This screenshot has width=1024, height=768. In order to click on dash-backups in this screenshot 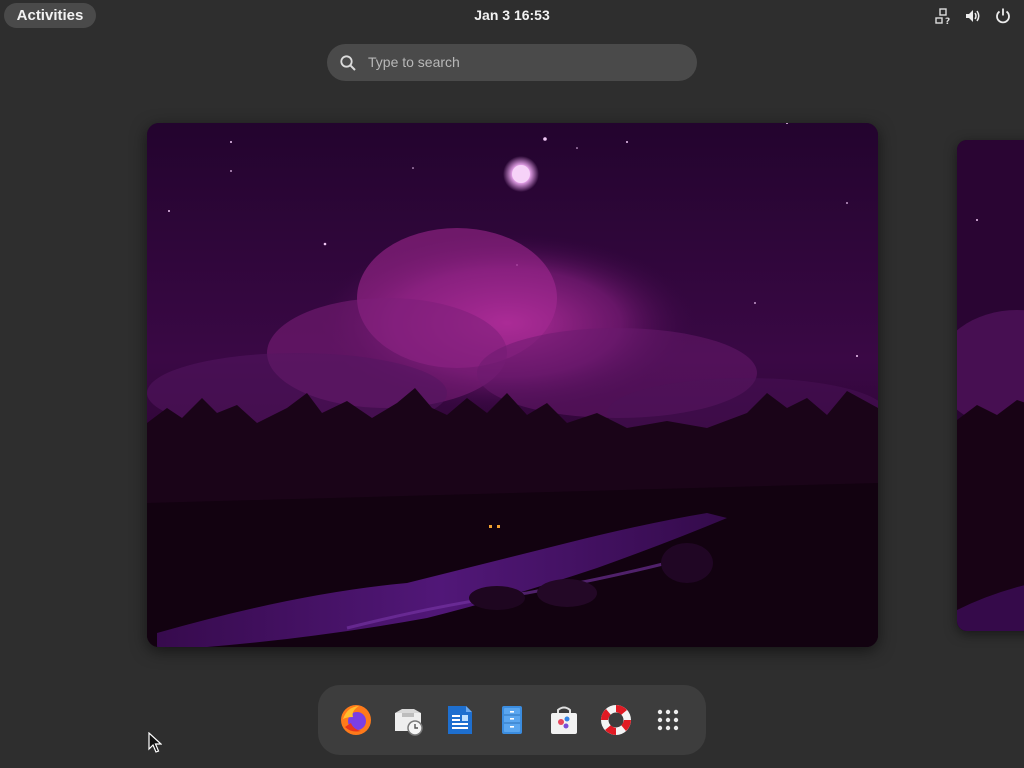, I will do `click(408, 720)`.